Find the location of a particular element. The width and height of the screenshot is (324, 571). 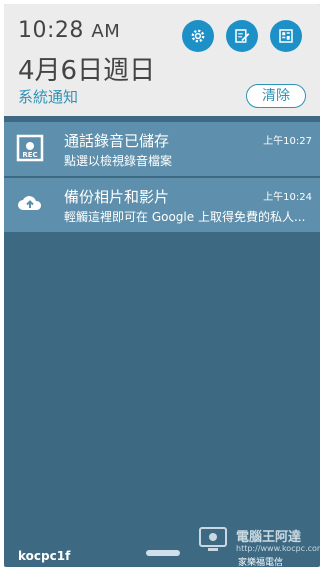

app-list-button is located at coordinates (286, 36).